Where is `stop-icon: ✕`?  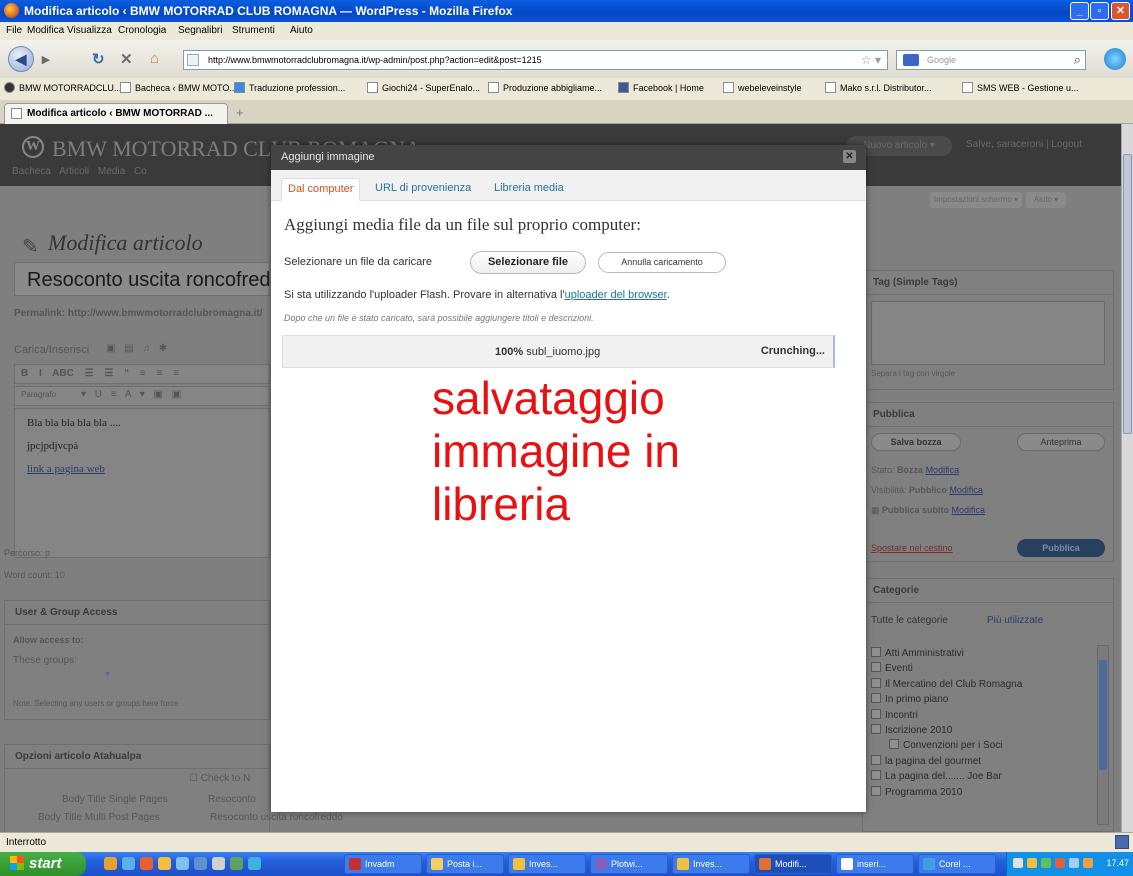 stop-icon: ✕ is located at coordinates (126, 59).